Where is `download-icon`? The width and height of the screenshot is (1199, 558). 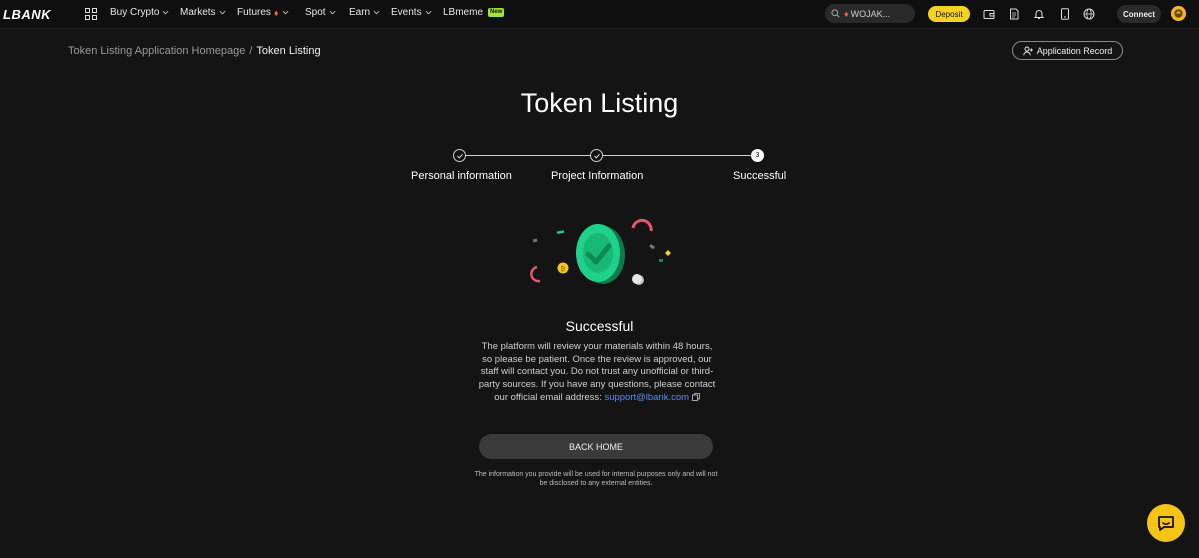 download-icon is located at coordinates (1065, 14).